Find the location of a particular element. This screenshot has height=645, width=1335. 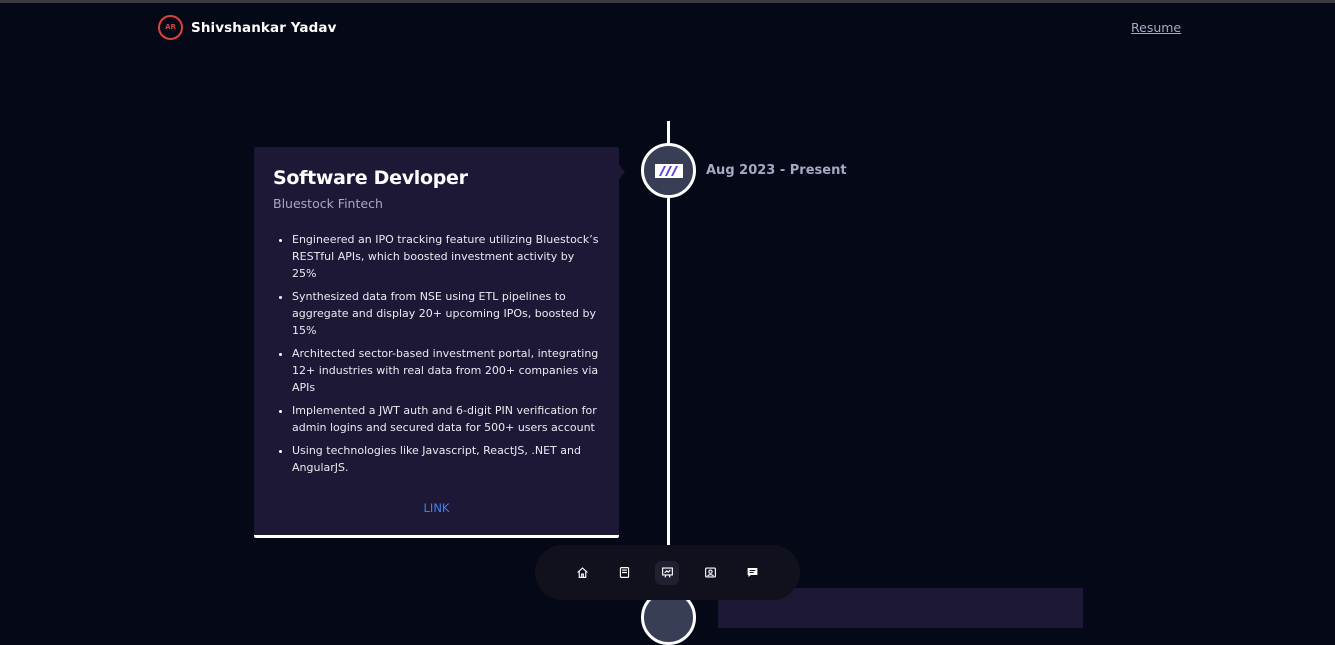

dock-projects-button is located at coordinates (710, 573).